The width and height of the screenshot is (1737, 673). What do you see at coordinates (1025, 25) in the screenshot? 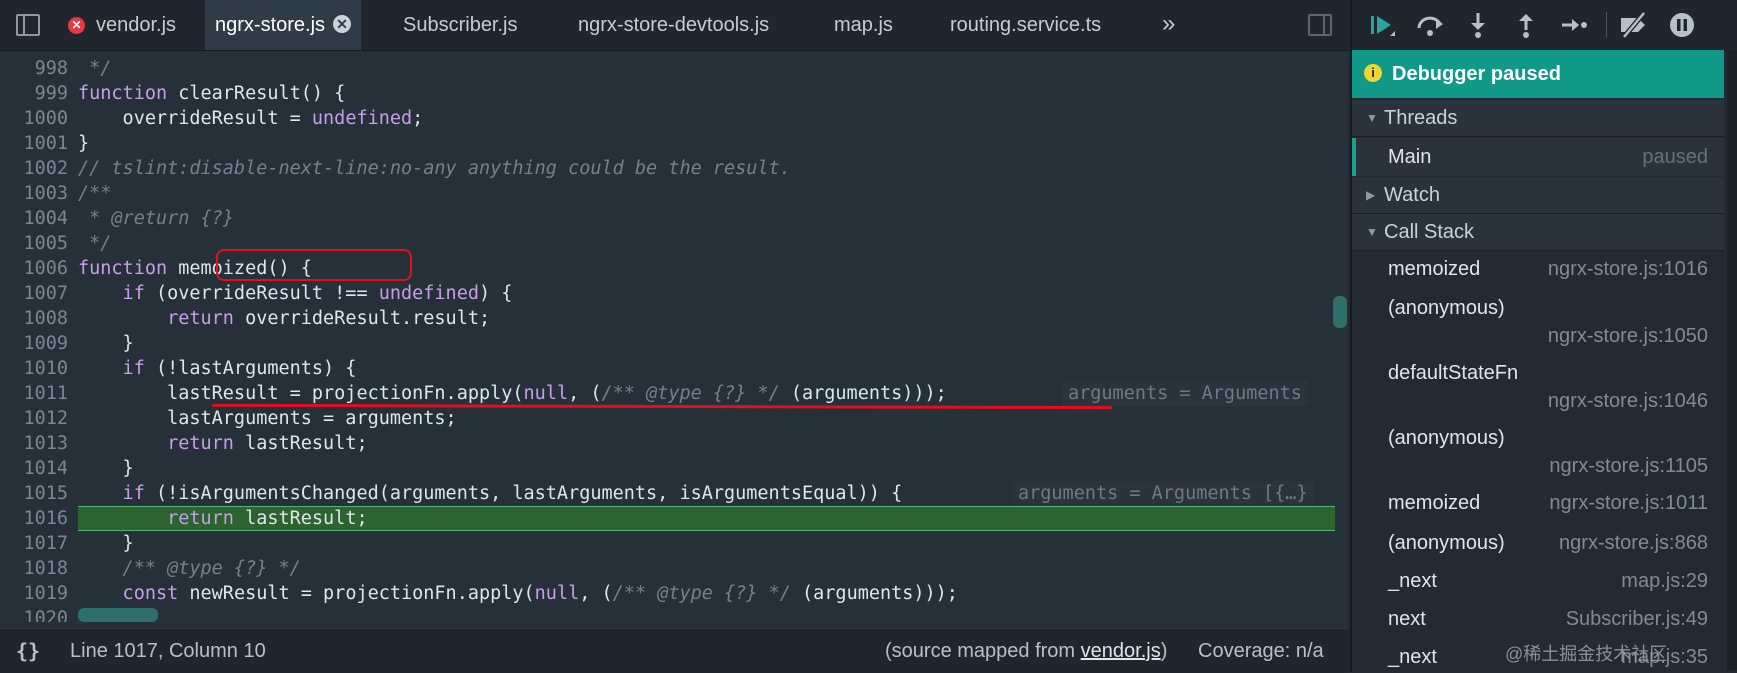
I see `tab-routing-service-ts: routing.service.ts` at bounding box center [1025, 25].